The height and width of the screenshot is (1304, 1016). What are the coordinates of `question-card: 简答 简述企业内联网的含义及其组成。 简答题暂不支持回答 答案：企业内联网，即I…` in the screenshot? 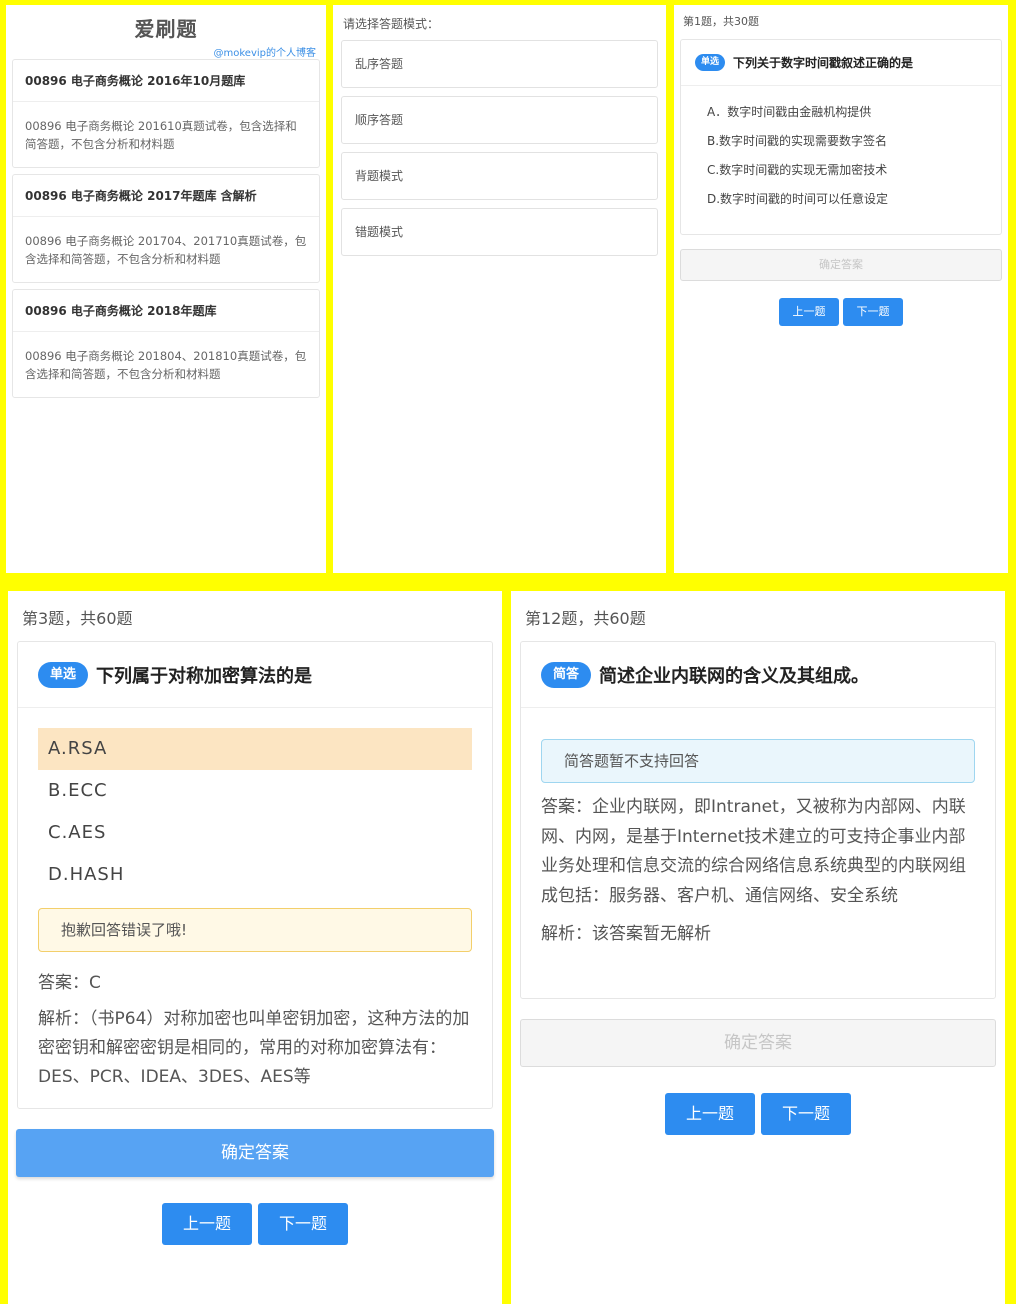 It's located at (758, 820).